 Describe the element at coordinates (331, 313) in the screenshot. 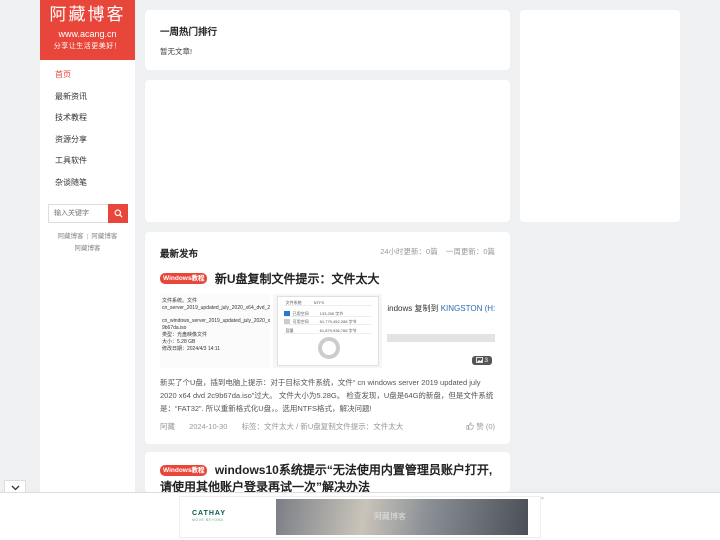

I see `disk-row-value: 133,255 字节` at that location.